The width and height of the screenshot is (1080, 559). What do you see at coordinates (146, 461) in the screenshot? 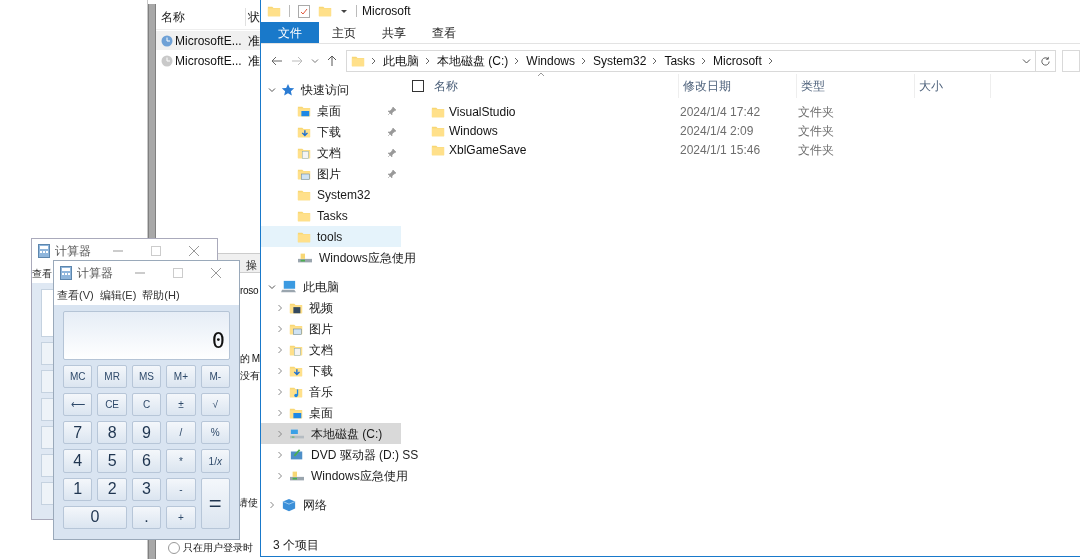
I see `calculator-key: 6` at bounding box center [146, 461].